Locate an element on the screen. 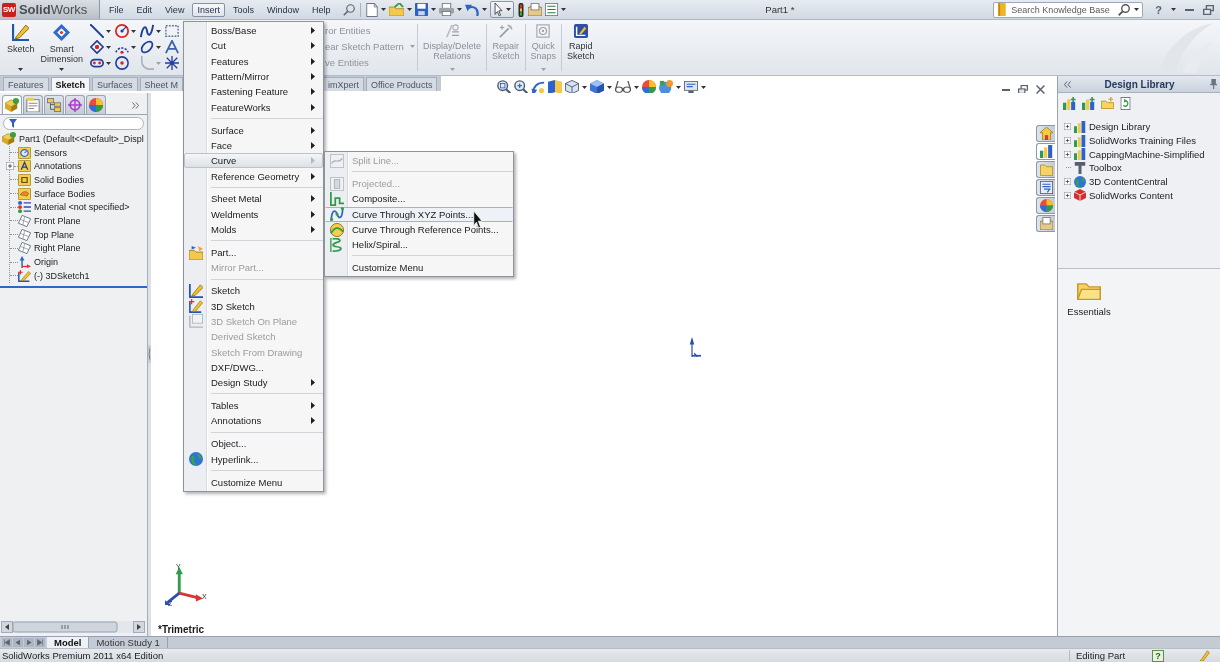  command-button: Rapid Sketch is located at coordinates (581, 47).